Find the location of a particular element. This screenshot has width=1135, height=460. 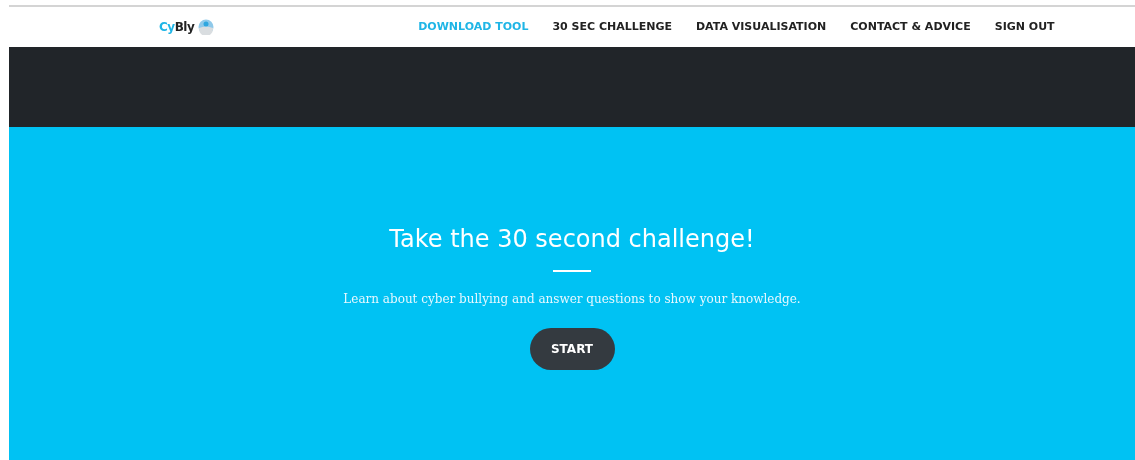

globe-icon is located at coordinates (206, 27).